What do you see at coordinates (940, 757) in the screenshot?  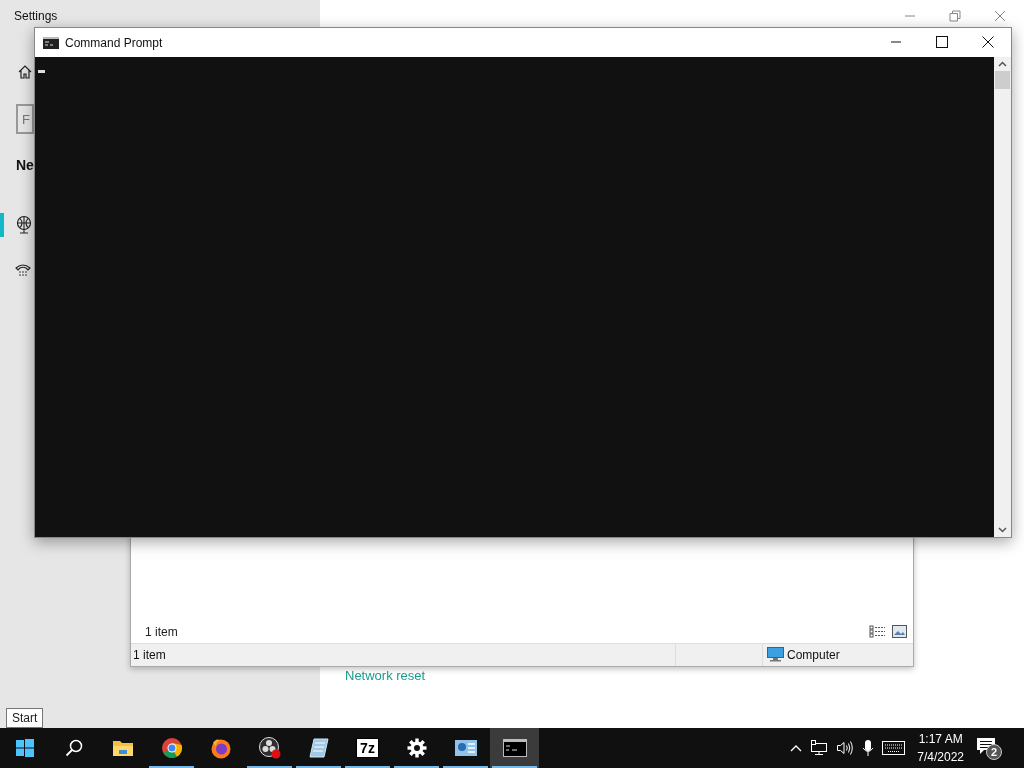 I see `date-text: 7/4/2022` at bounding box center [940, 757].